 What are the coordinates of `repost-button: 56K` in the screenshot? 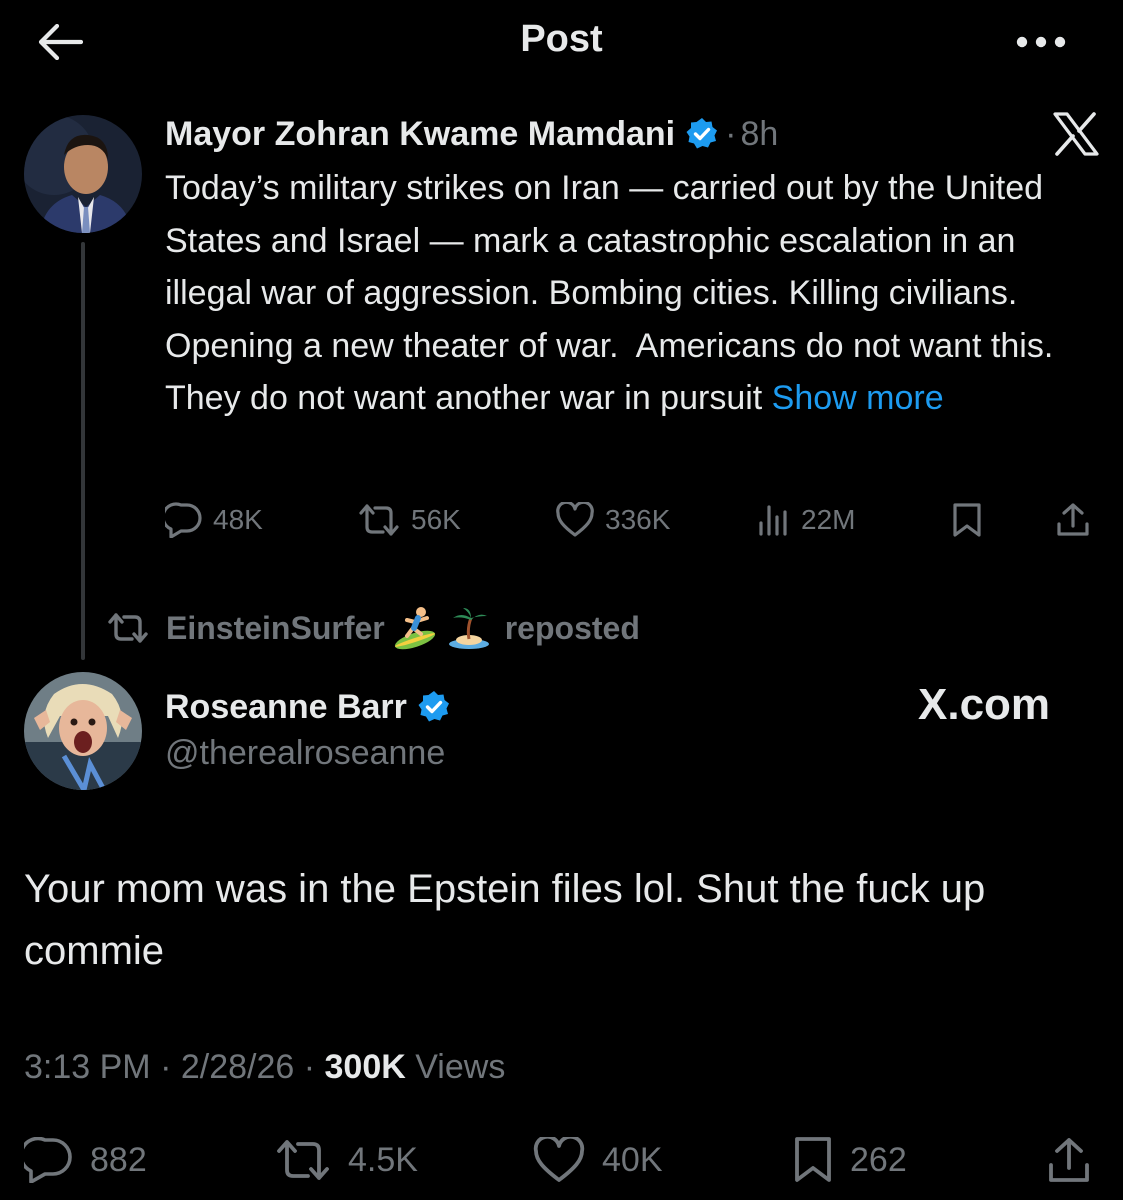 It's located at (409, 520).